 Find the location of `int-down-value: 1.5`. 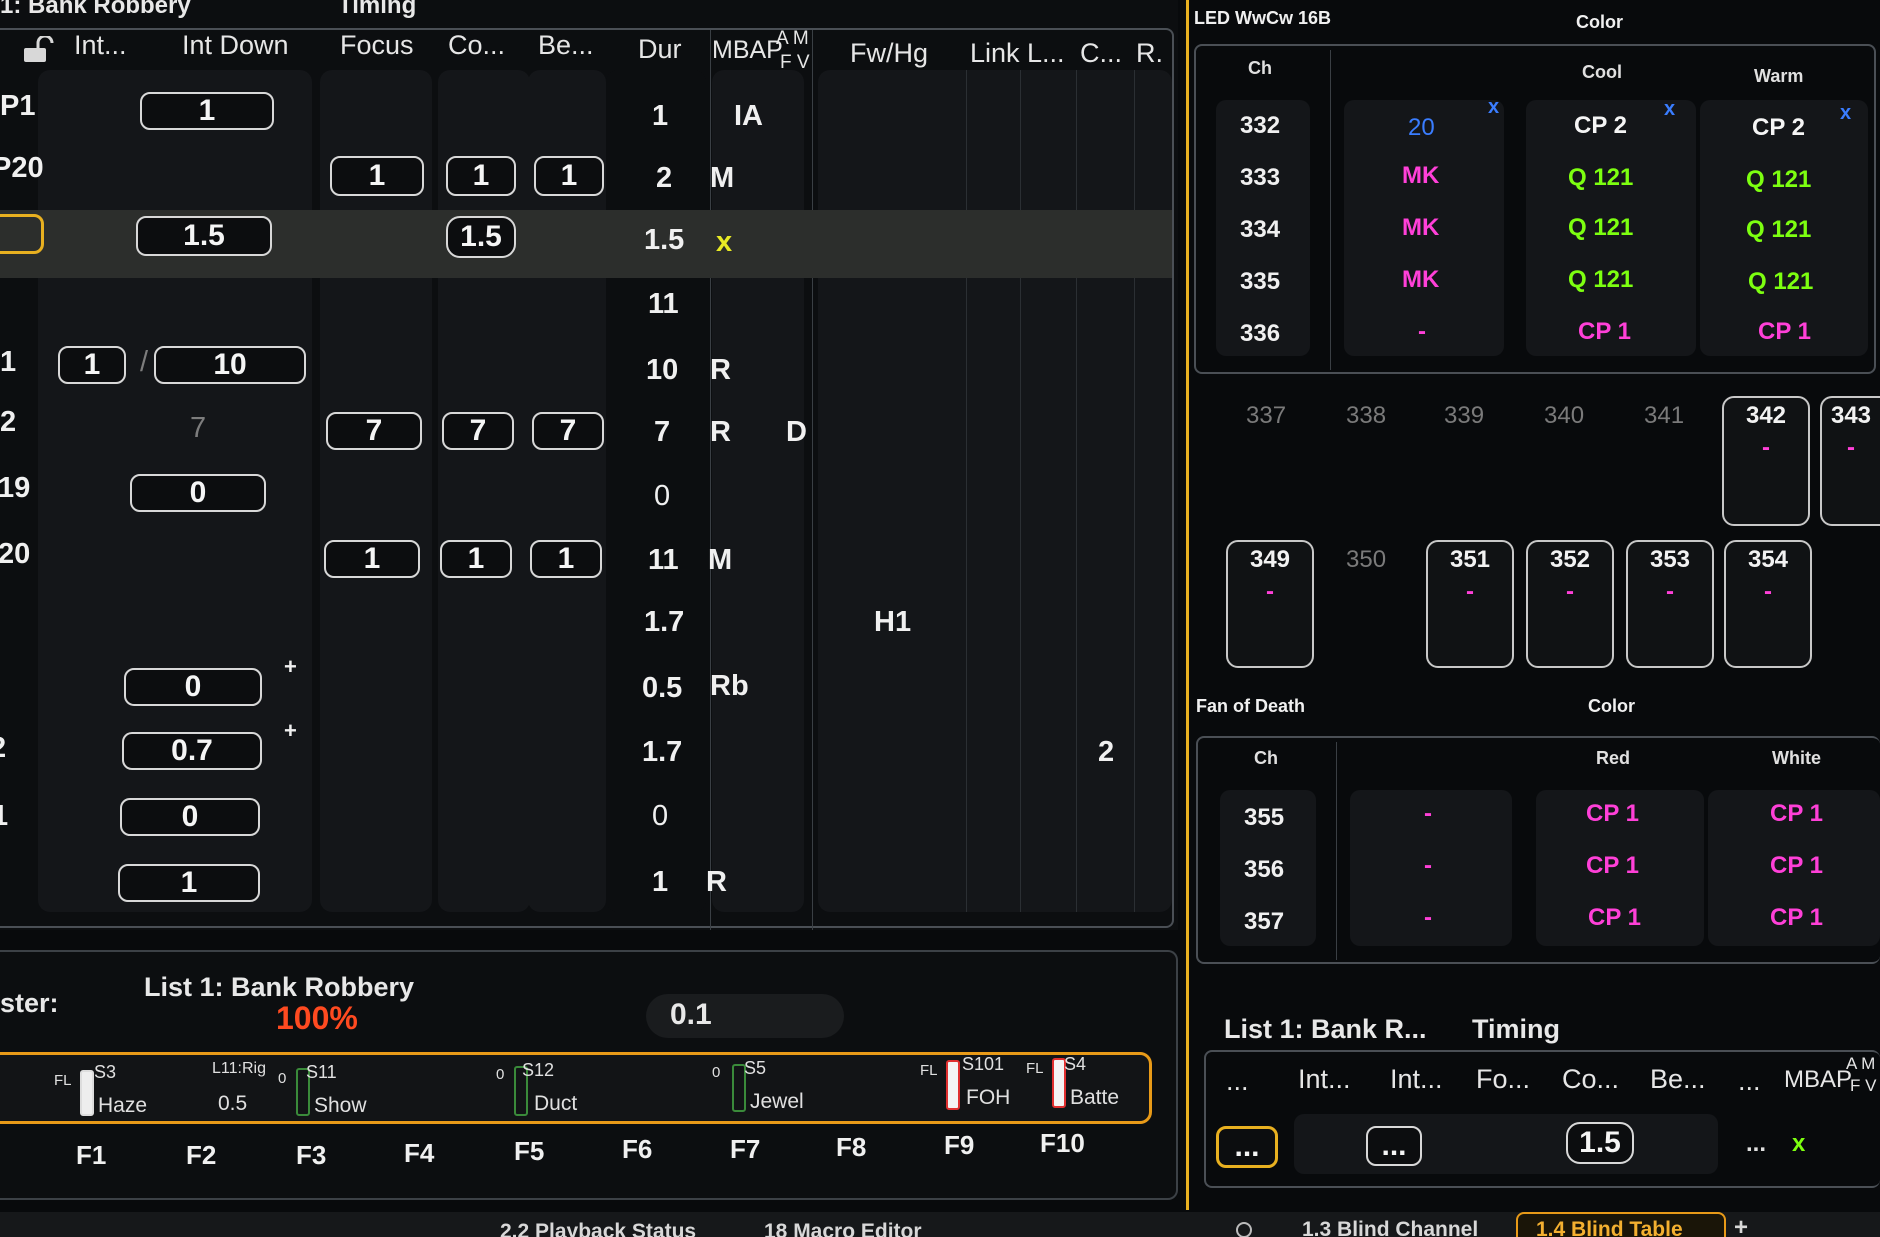

int-down-value: 1.5 is located at coordinates (204, 236).